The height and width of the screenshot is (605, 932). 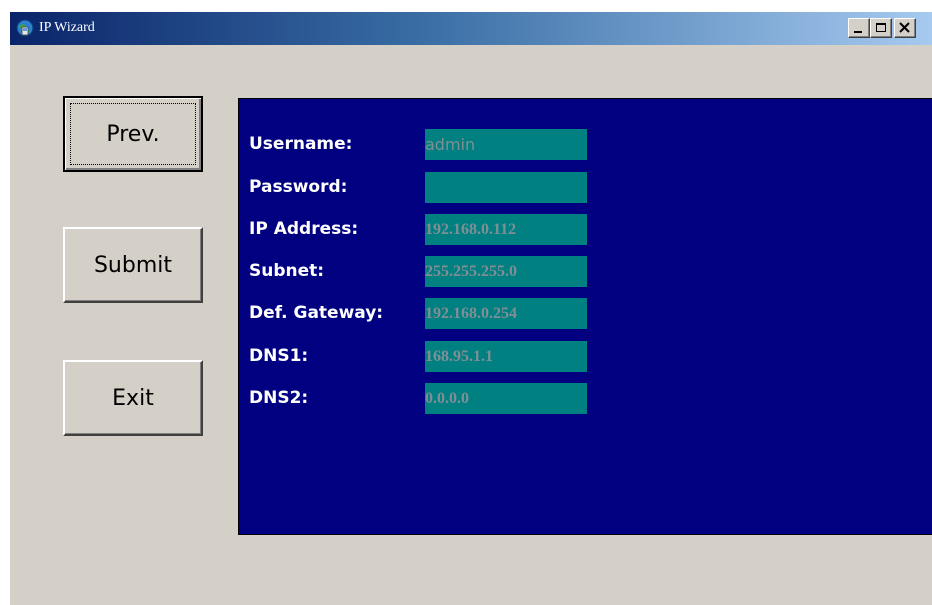 I want to click on maximize-icon, so click(x=881, y=27).